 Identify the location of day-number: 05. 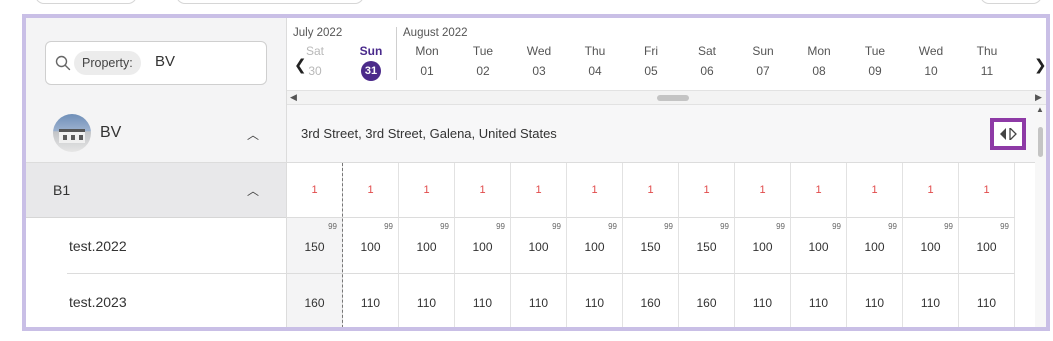
(651, 71).